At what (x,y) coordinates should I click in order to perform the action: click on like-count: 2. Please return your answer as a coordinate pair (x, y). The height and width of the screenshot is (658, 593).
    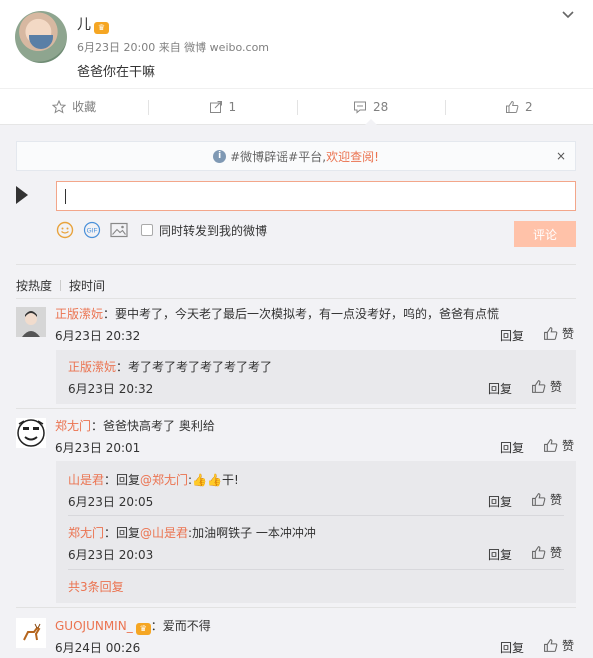
    Looking at the image, I should click on (529, 106).